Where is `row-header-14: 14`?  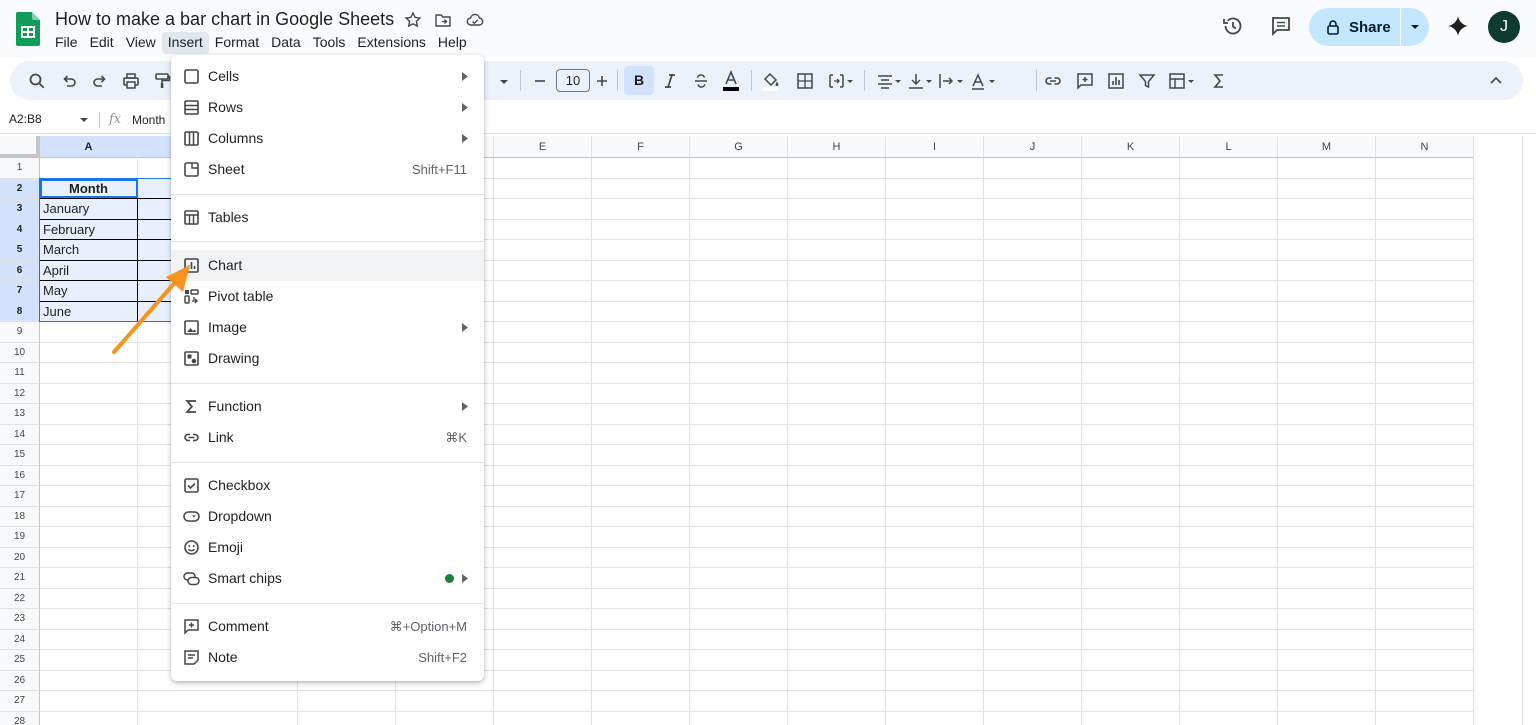 row-header-14: 14 is located at coordinates (20, 434).